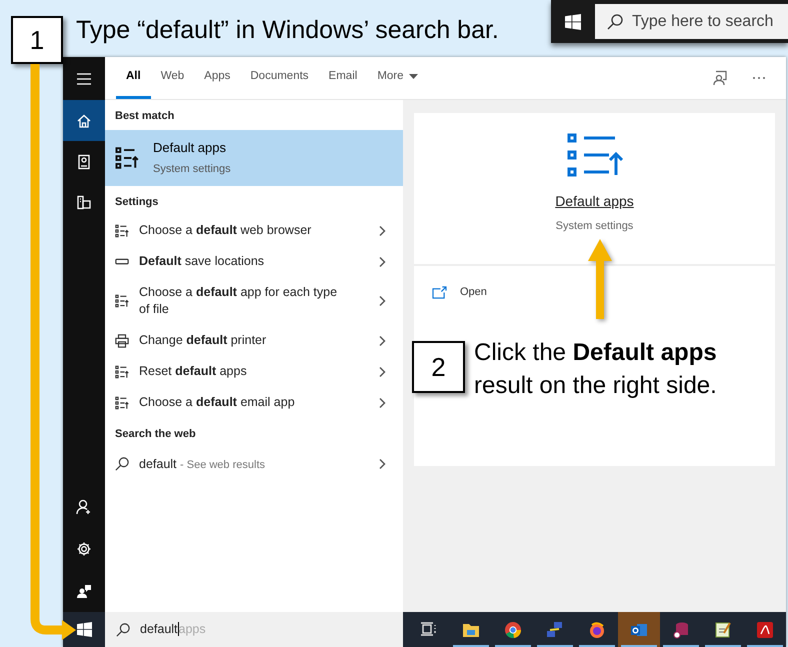 This screenshot has height=647, width=788. What do you see at coordinates (84, 591) in the screenshot?
I see `feedback-icon` at bounding box center [84, 591].